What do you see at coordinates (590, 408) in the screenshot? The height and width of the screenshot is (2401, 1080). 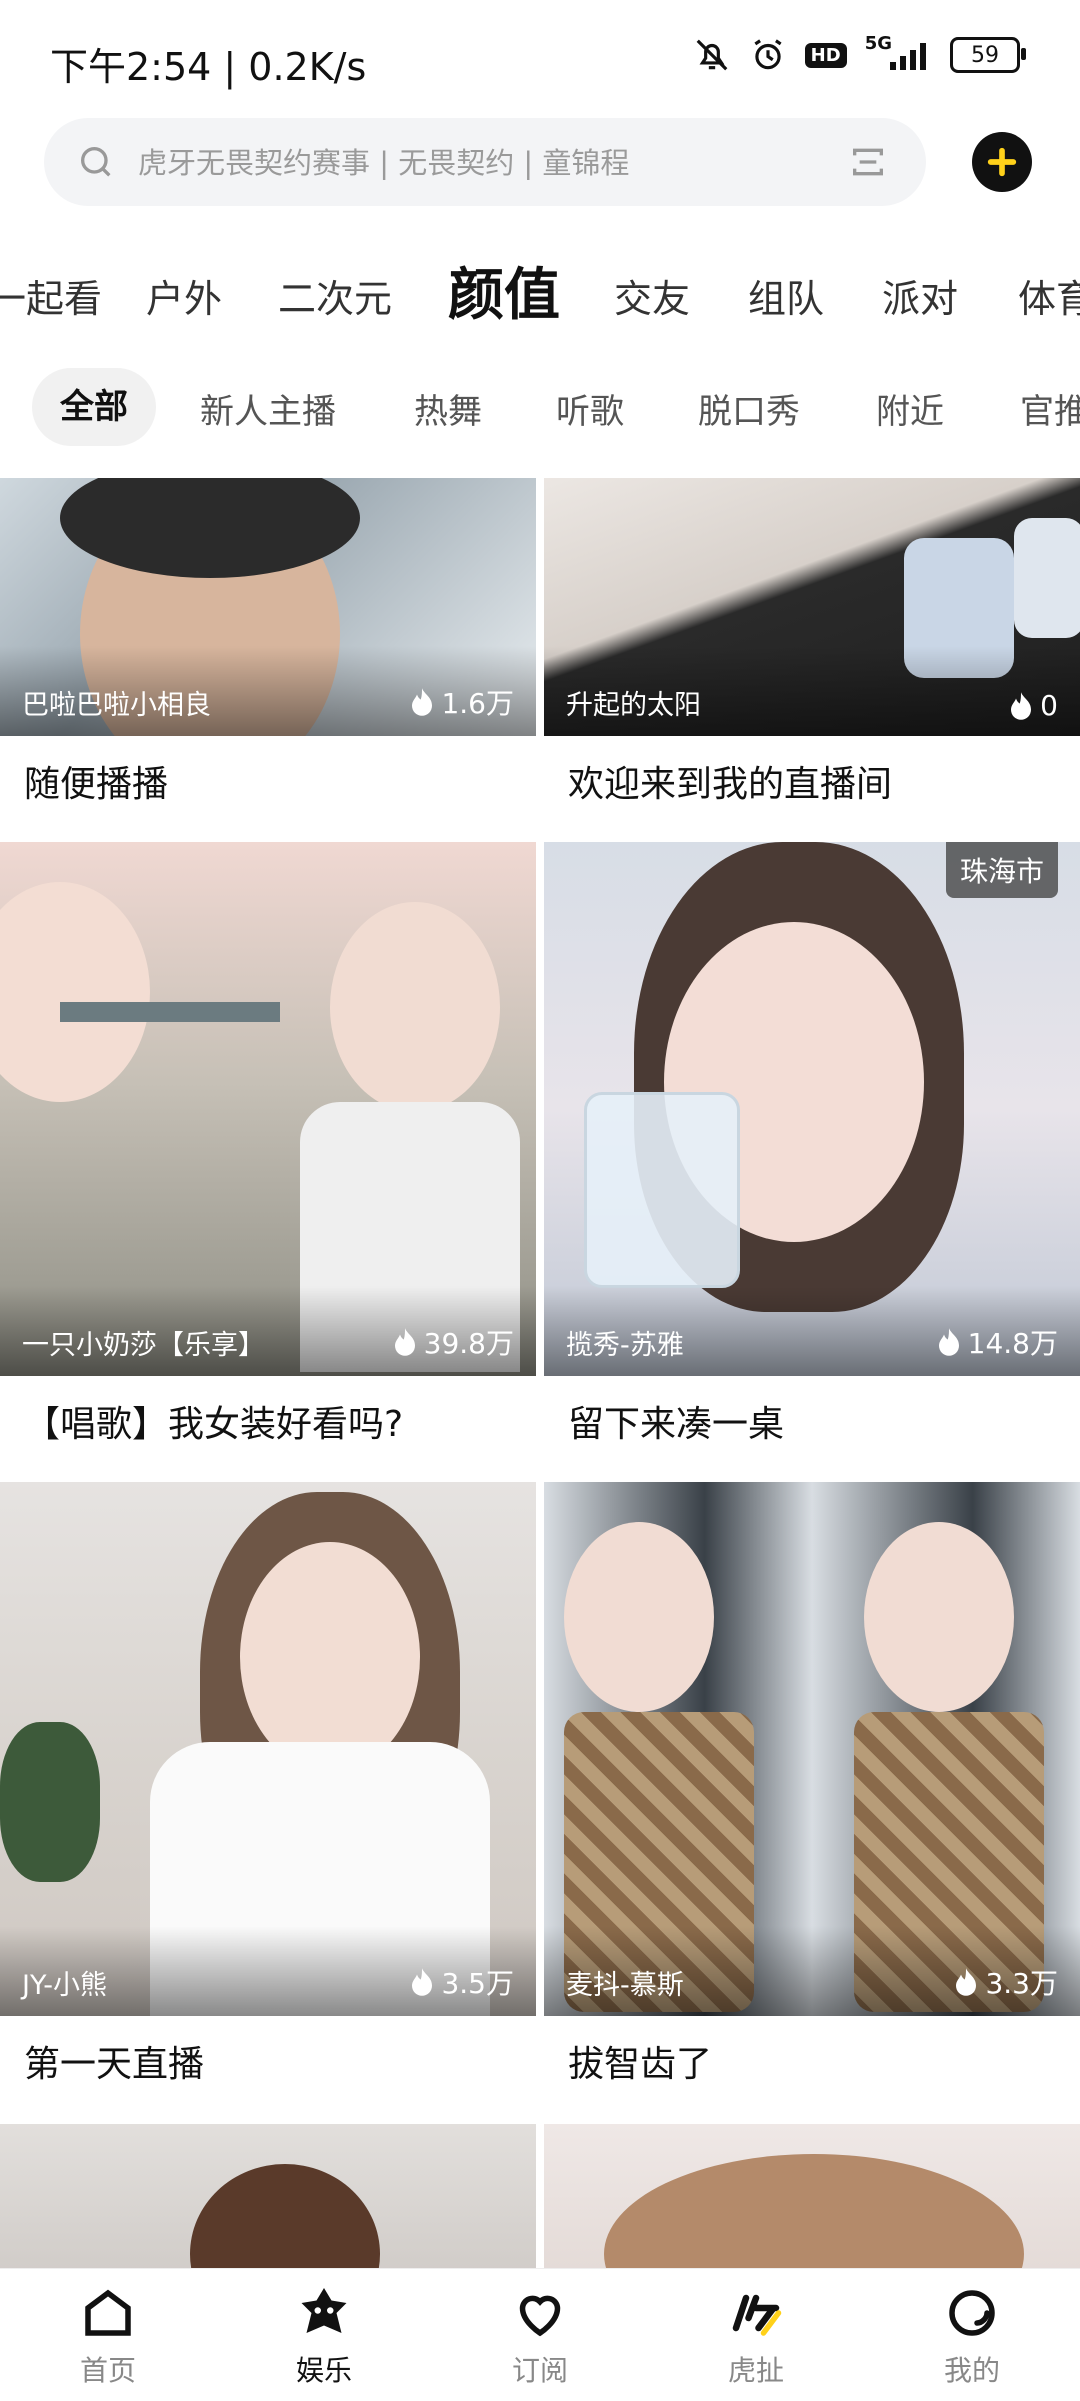 I see `subtab-music: 听歌` at bounding box center [590, 408].